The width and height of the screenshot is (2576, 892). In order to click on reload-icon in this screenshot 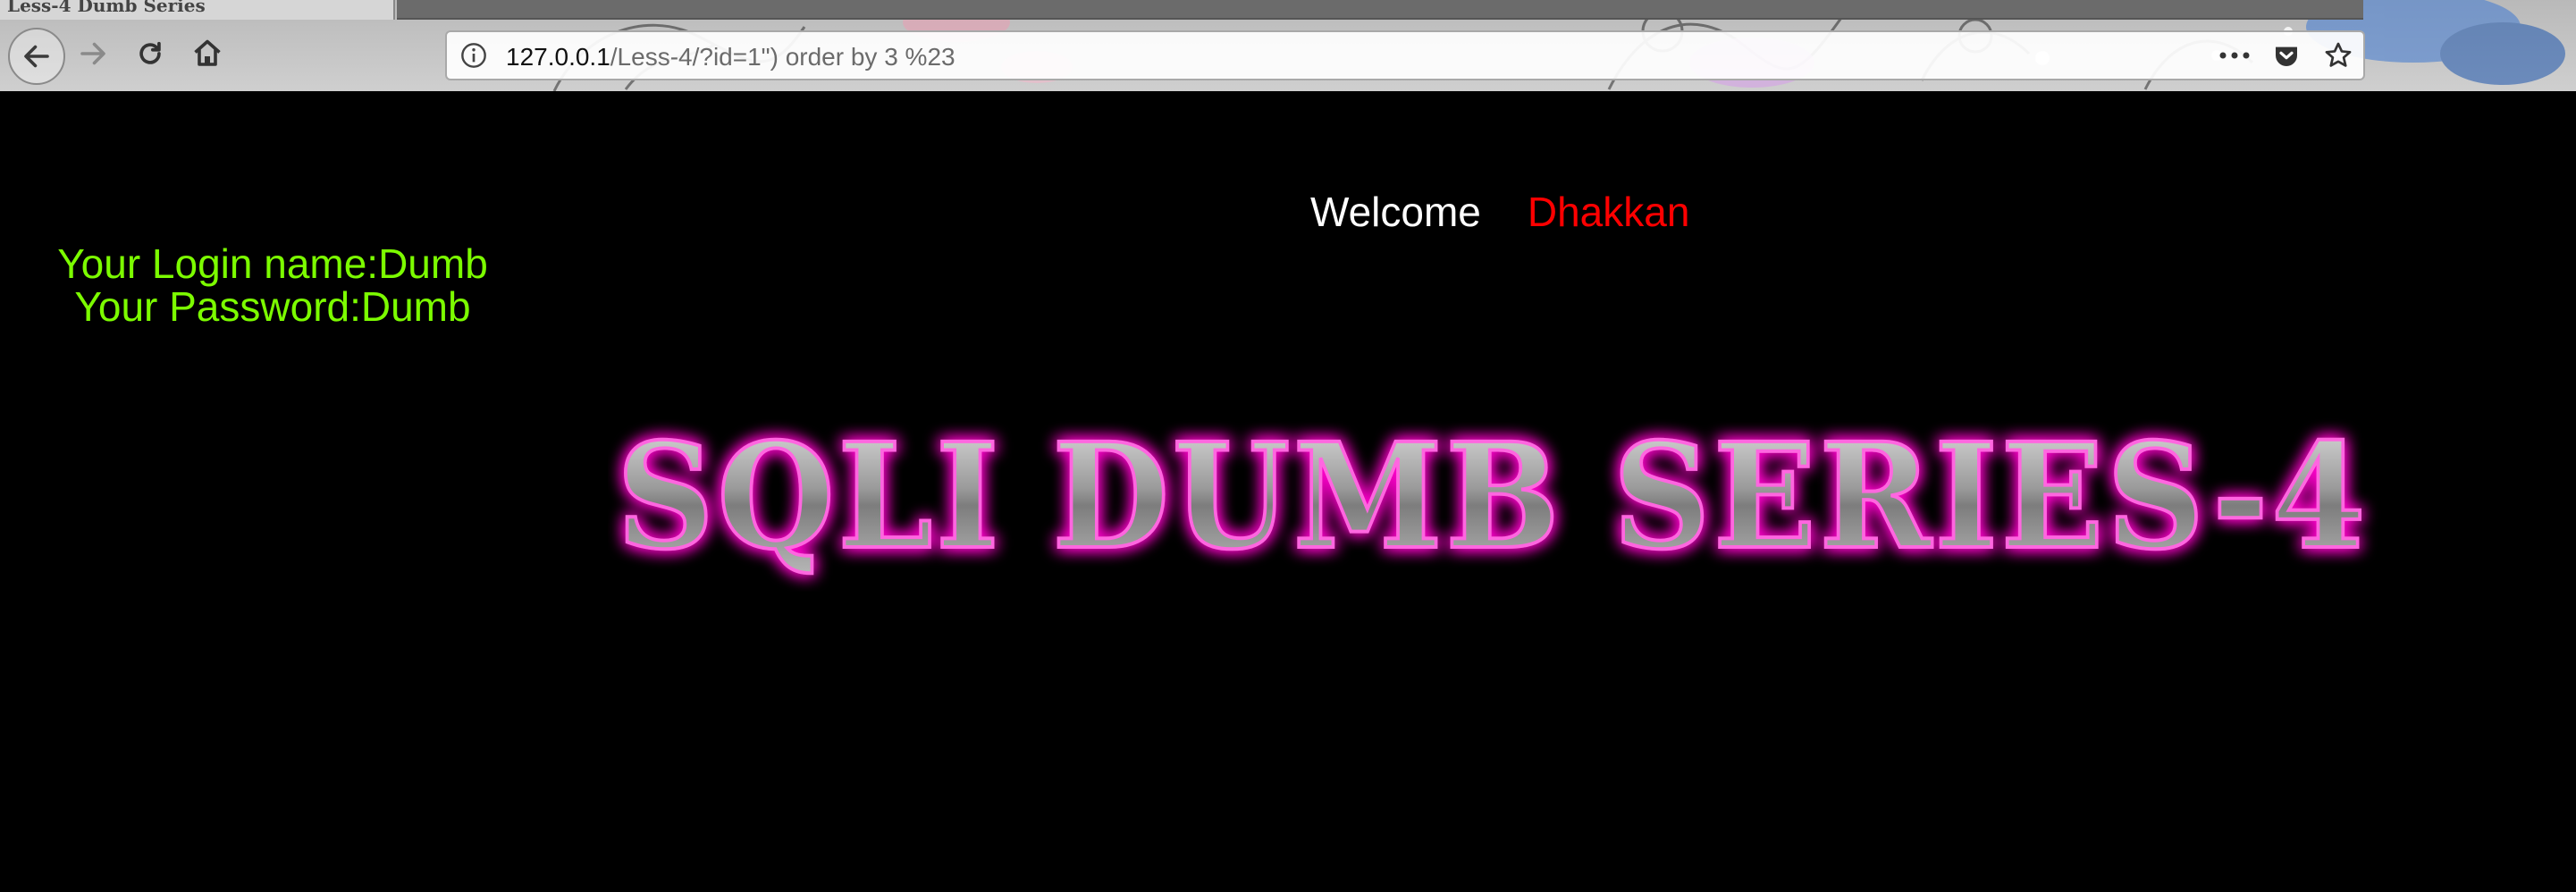, I will do `click(150, 52)`.